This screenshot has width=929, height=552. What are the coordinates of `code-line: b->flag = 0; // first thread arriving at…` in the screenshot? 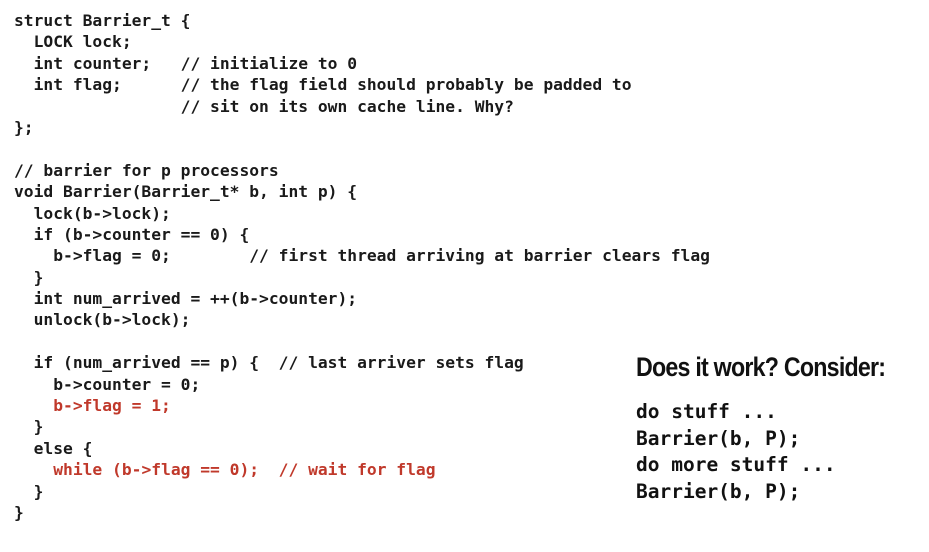 It's located at (362, 256).